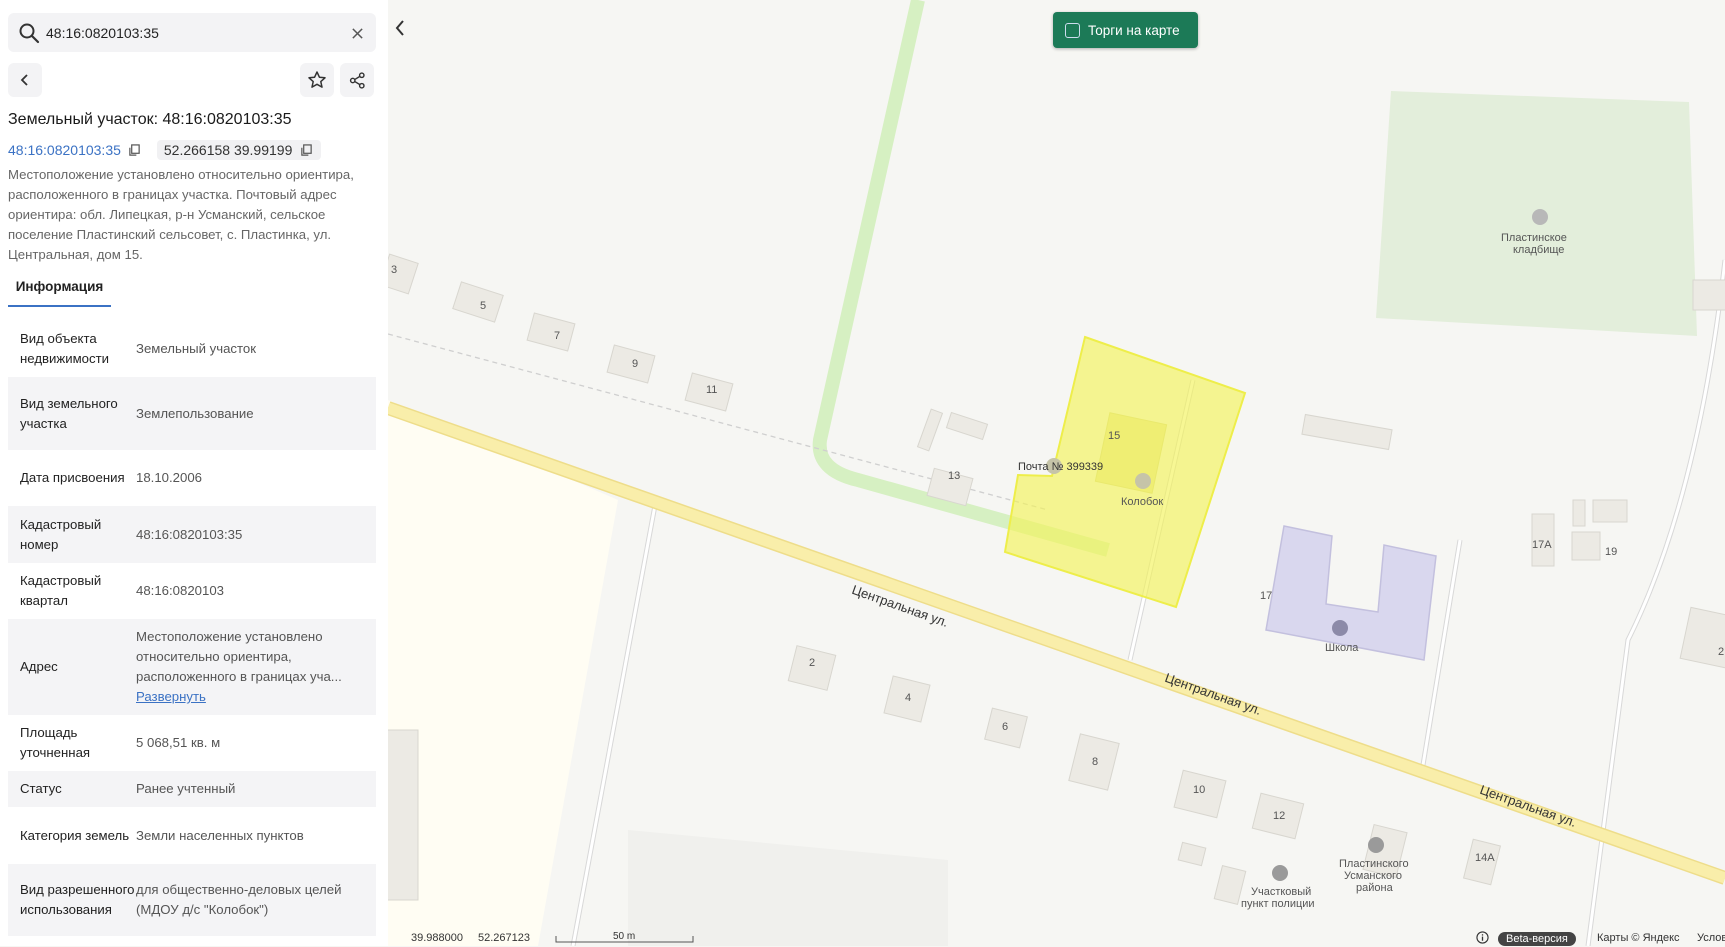  I want to click on row-value: Ранее учтенный, so click(186, 788).